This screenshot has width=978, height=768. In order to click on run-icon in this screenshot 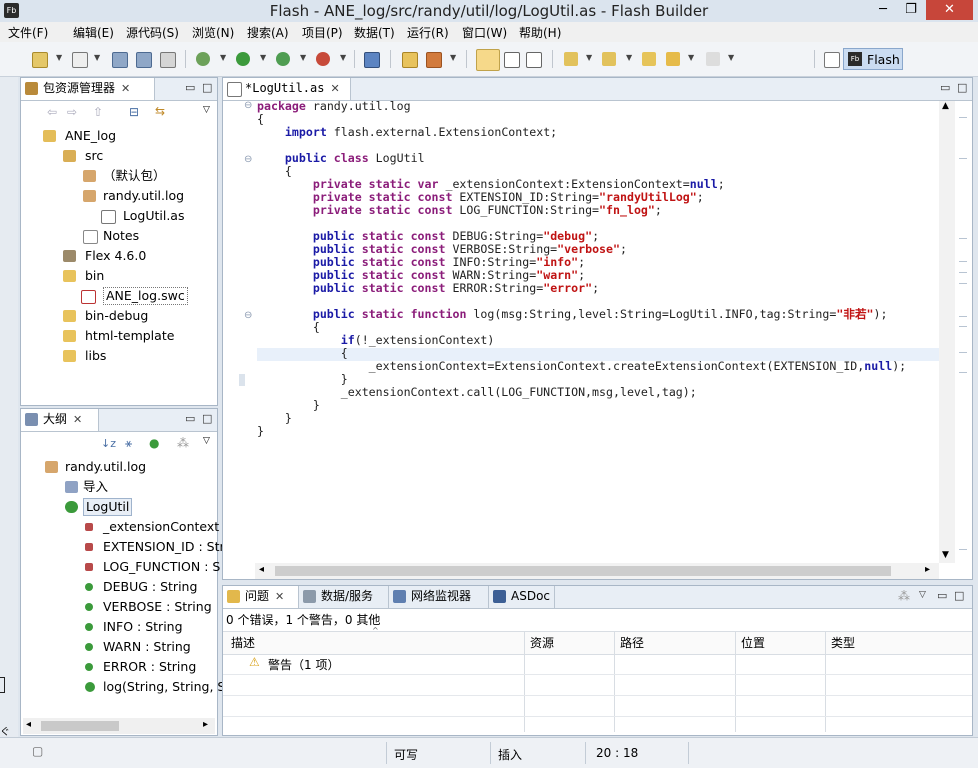, I will do `click(243, 59)`.